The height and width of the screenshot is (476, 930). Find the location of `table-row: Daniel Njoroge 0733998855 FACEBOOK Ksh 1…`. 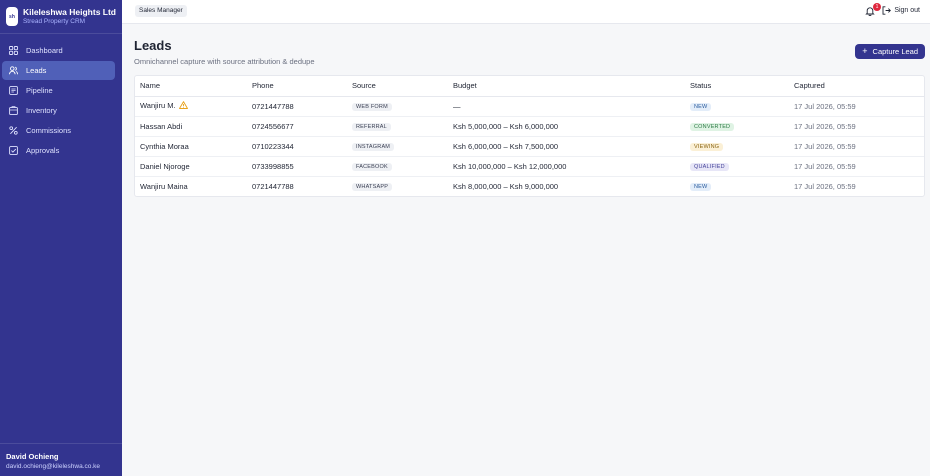

table-row: Daniel Njoroge 0733998855 FACEBOOK Ksh 1… is located at coordinates (529, 166).